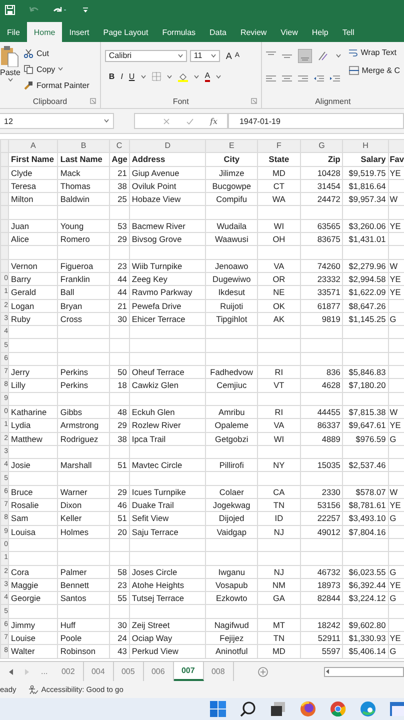 Image resolution: width=404 pixels, height=720 pixels. What do you see at coordinates (365, 571) in the screenshot?
I see `table-cell: $6,023.55` at bounding box center [365, 571].